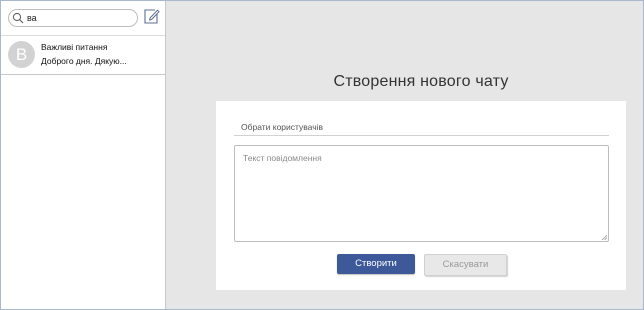 The width and height of the screenshot is (644, 310). Describe the element at coordinates (421, 135) in the screenshot. I see `select-users-underline` at that location.